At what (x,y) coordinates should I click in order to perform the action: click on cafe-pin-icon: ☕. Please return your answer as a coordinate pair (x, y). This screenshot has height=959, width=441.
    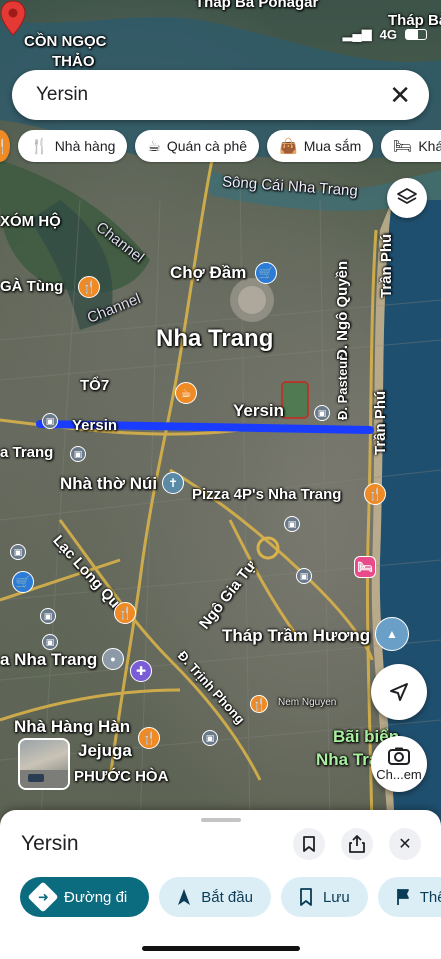
    Looking at the image, I should click on (186, 393).